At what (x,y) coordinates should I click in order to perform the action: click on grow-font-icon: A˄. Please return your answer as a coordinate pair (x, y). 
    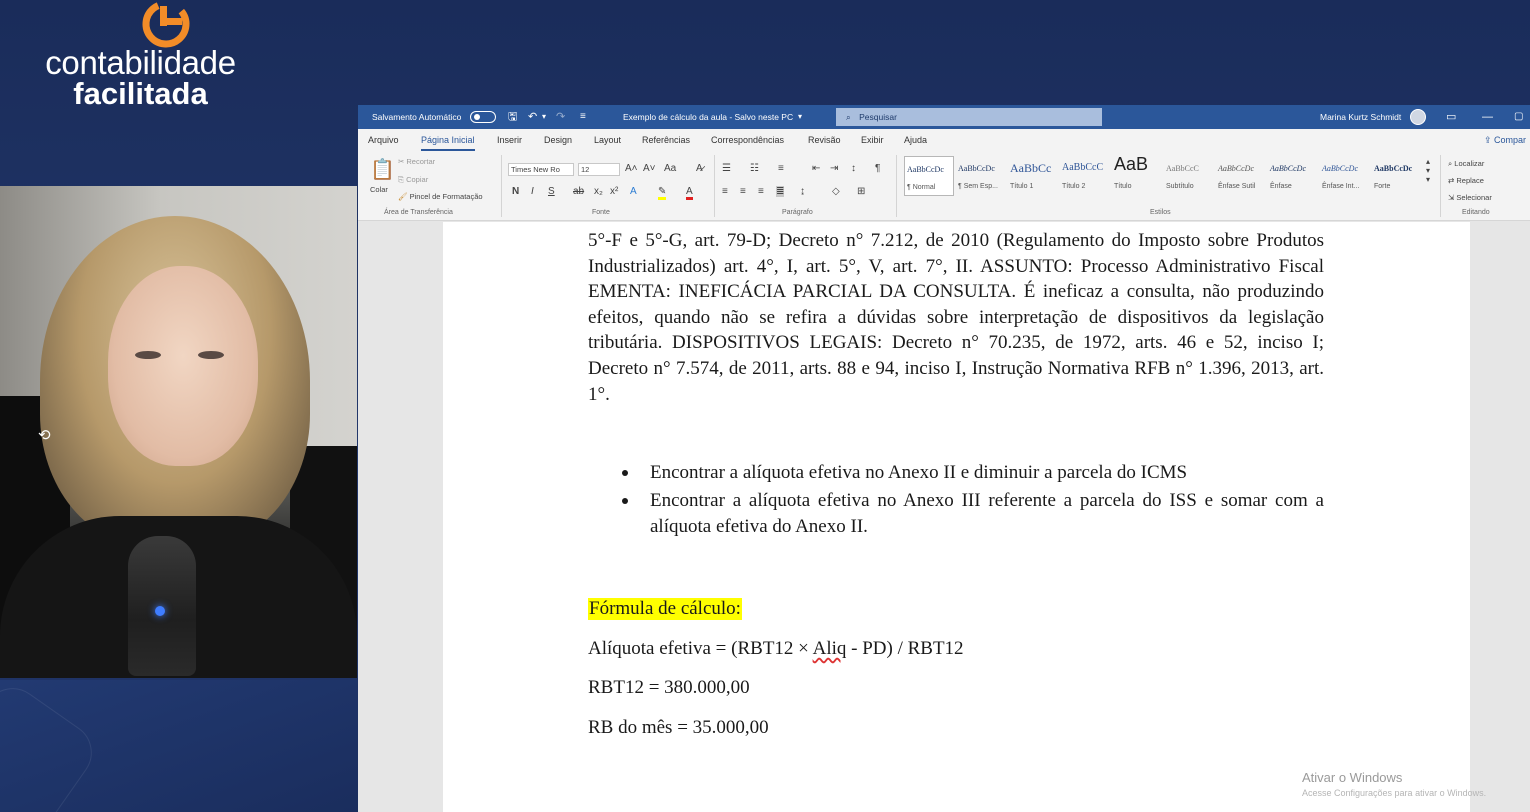
    Looking at the image, I should click on (631, 168).